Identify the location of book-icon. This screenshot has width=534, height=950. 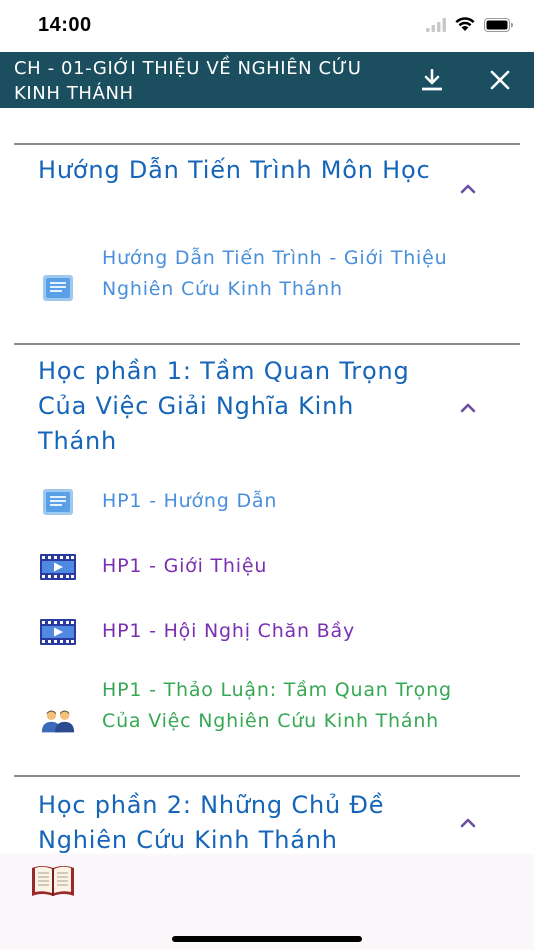
(53, 880).